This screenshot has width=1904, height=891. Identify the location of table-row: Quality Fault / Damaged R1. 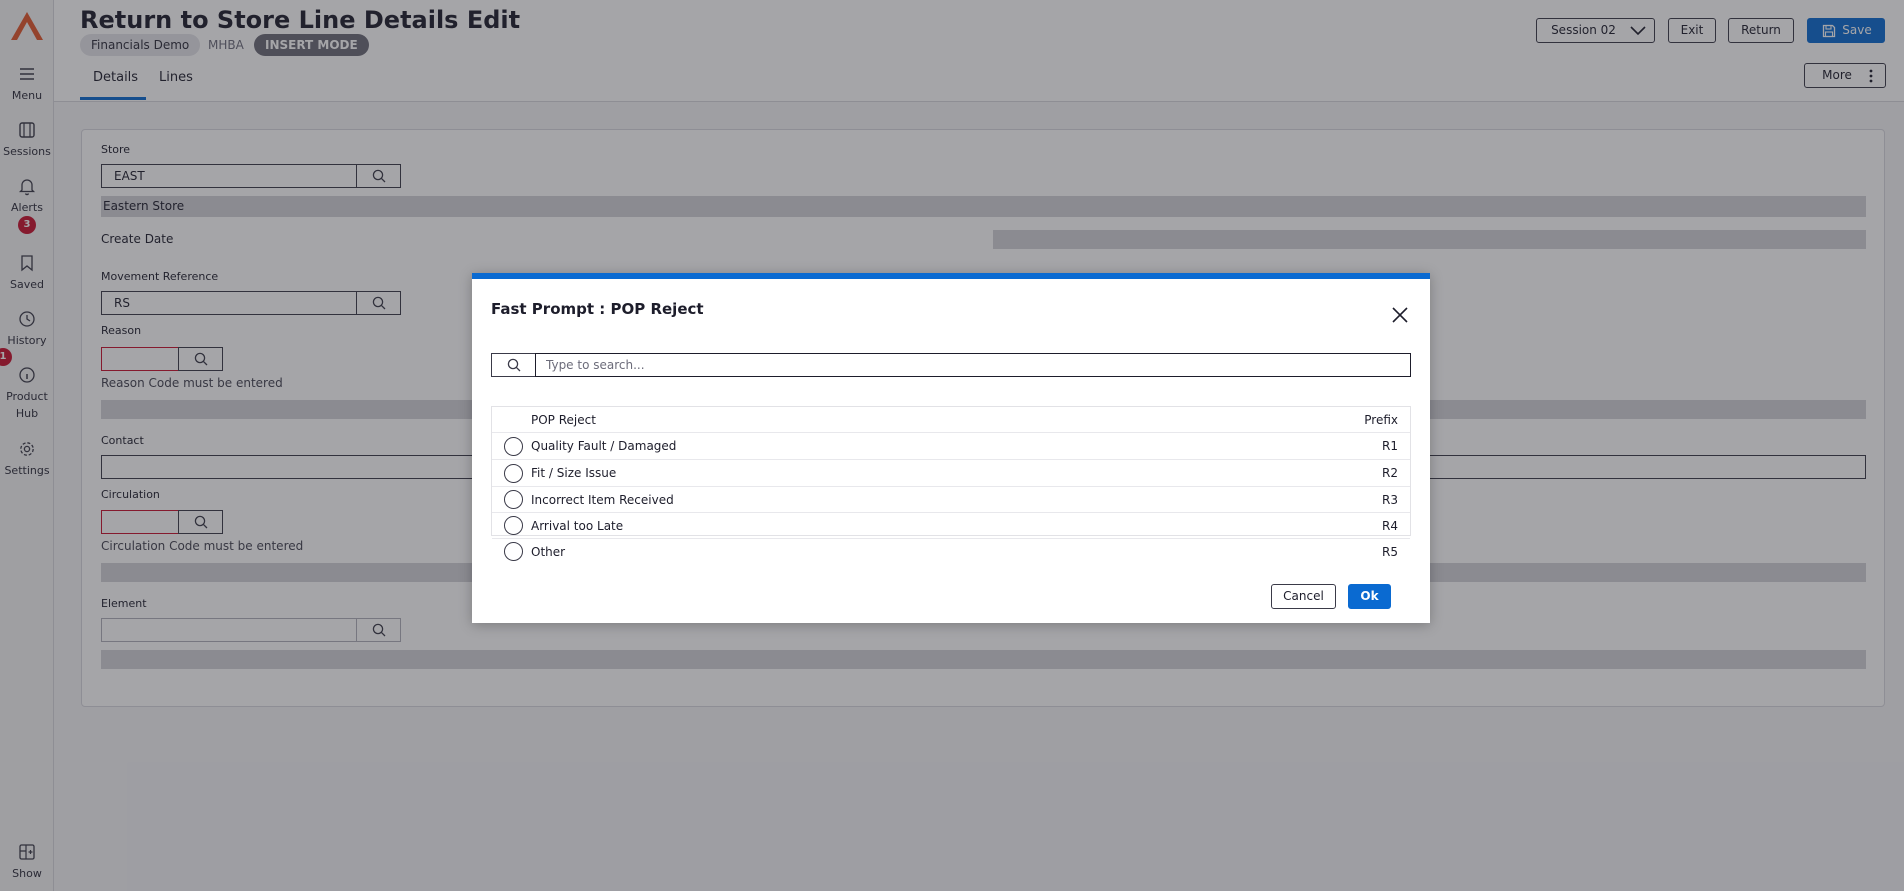
(951, 446).